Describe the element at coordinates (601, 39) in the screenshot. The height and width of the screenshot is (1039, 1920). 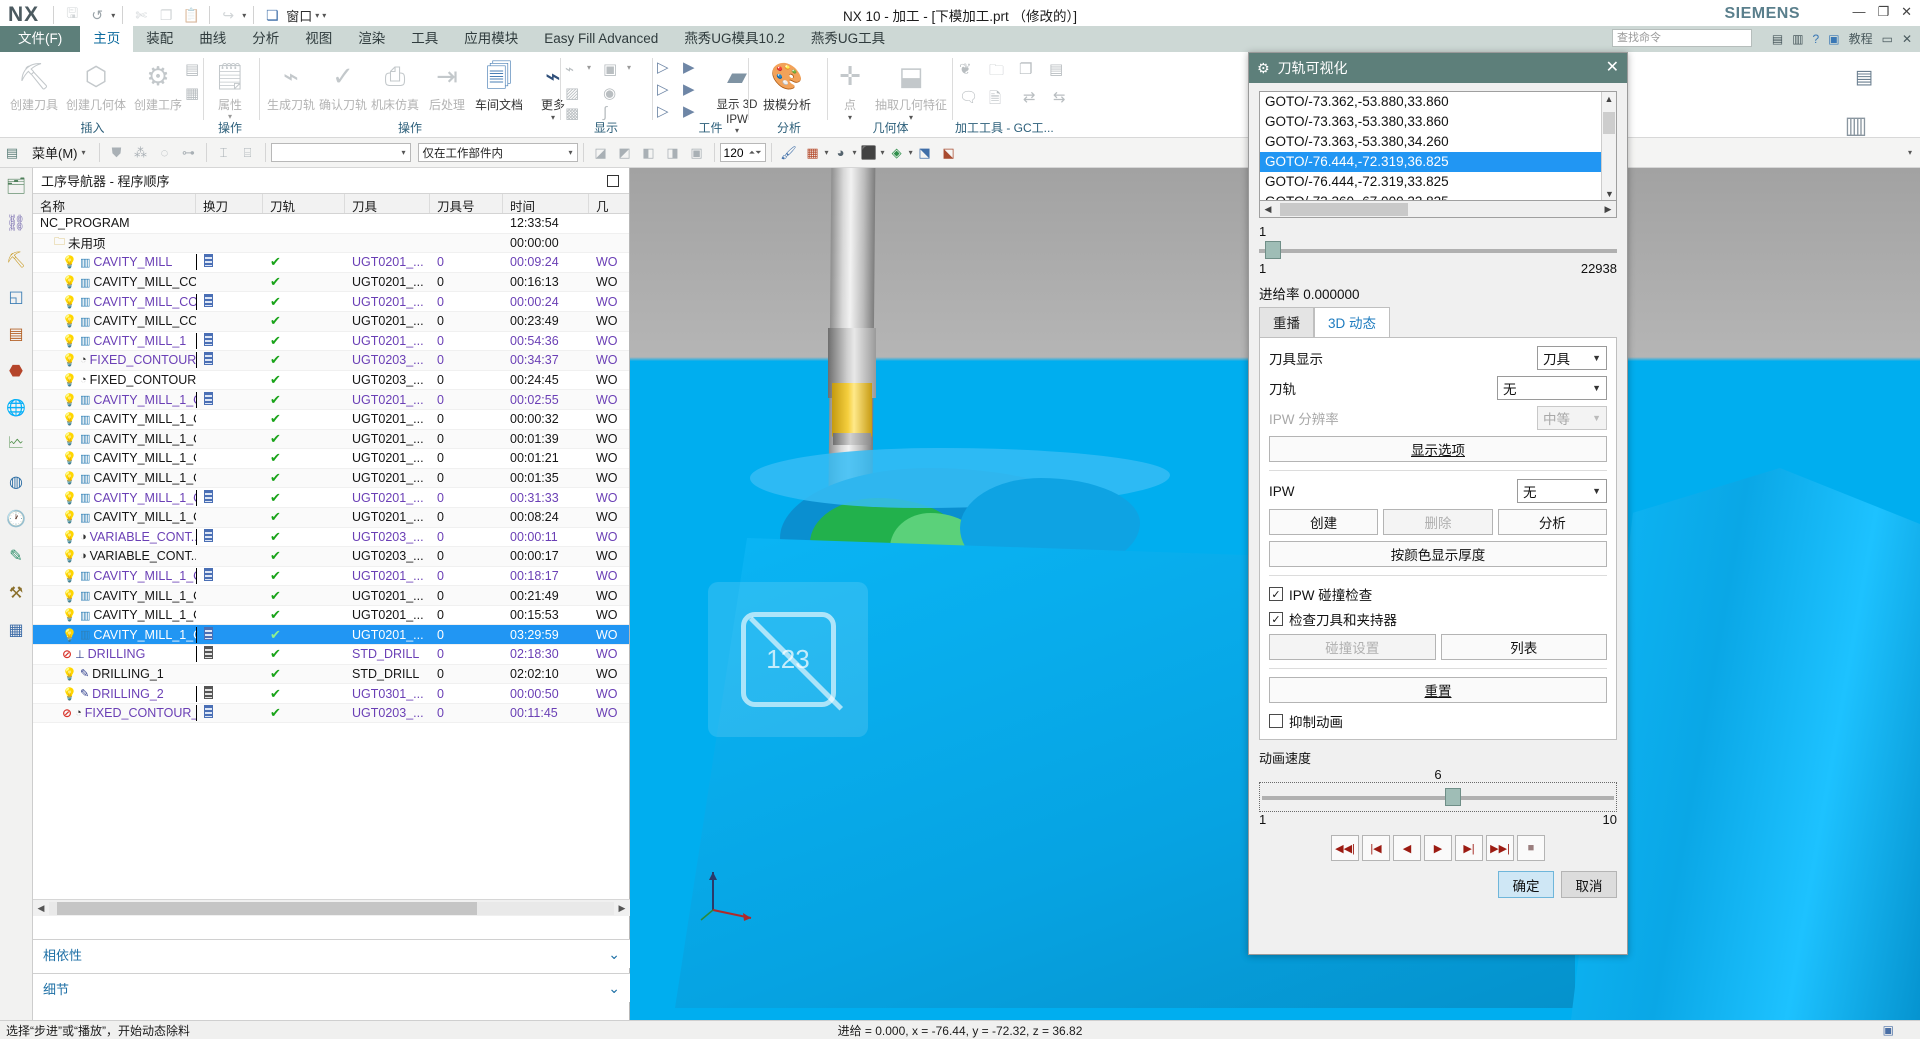
I see `tab-easy-fill-advanced: Easy Fill Advanced` at that location.